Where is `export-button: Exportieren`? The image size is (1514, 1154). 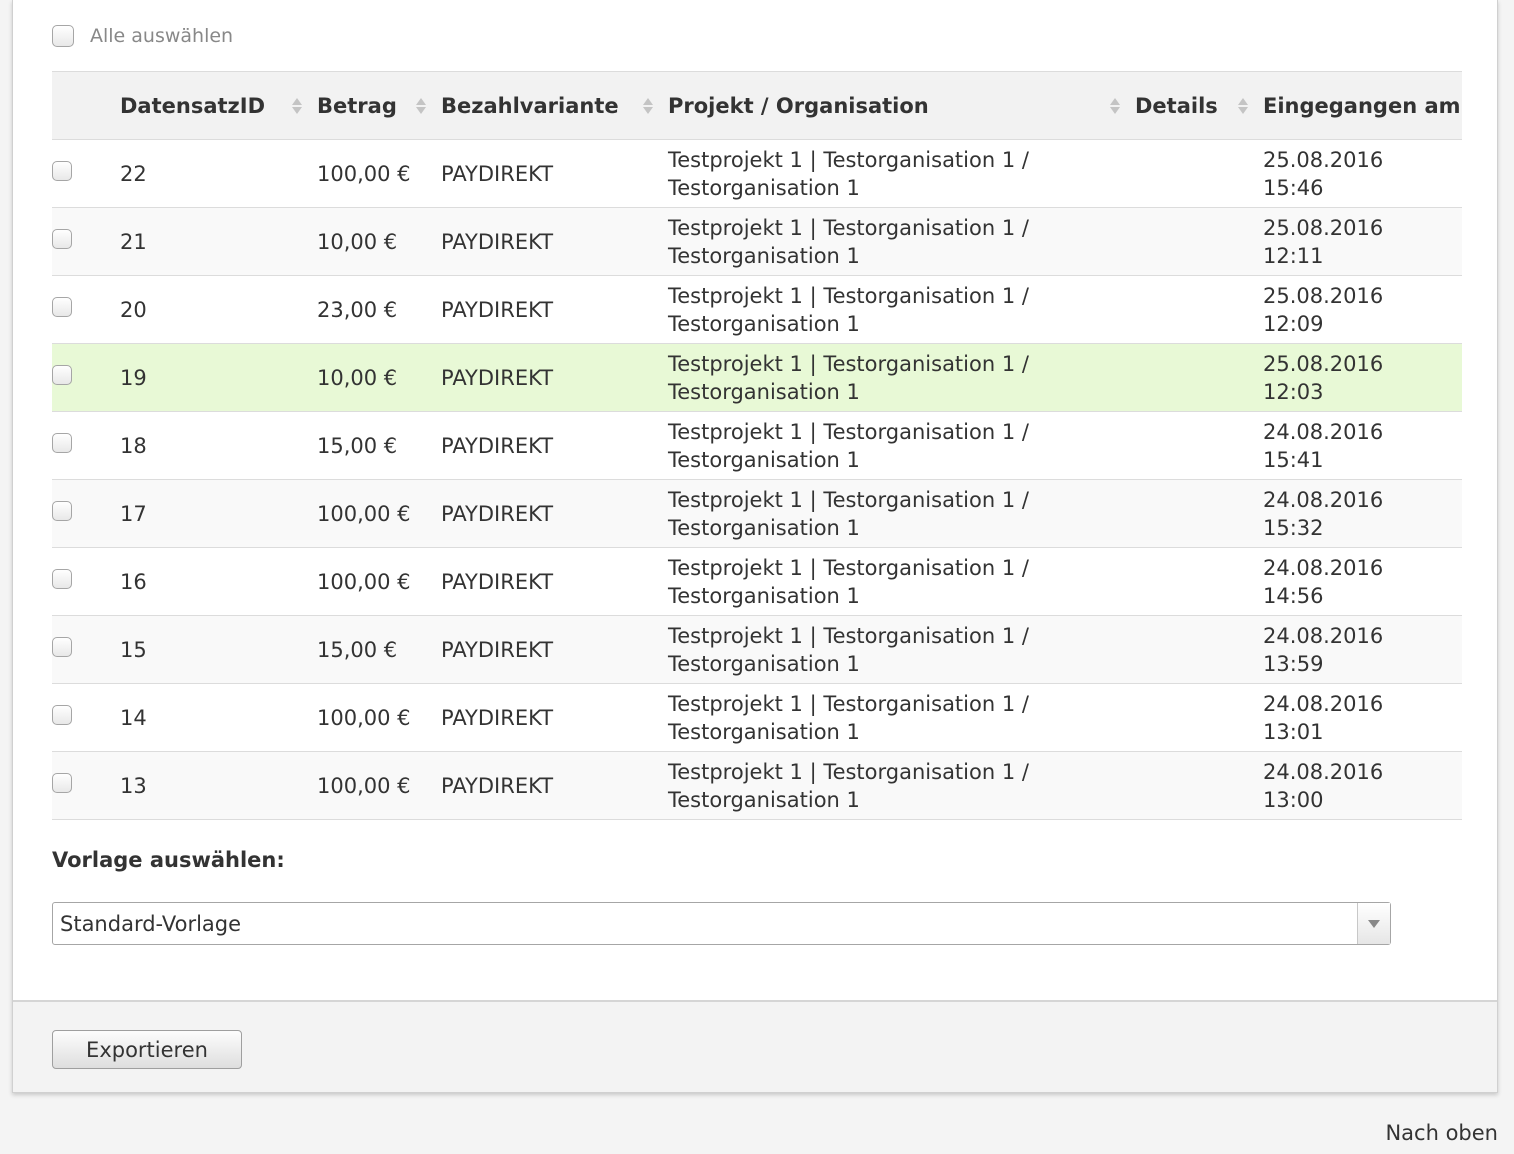 export-button: Exportieren is located at coordinates (147, 1049).